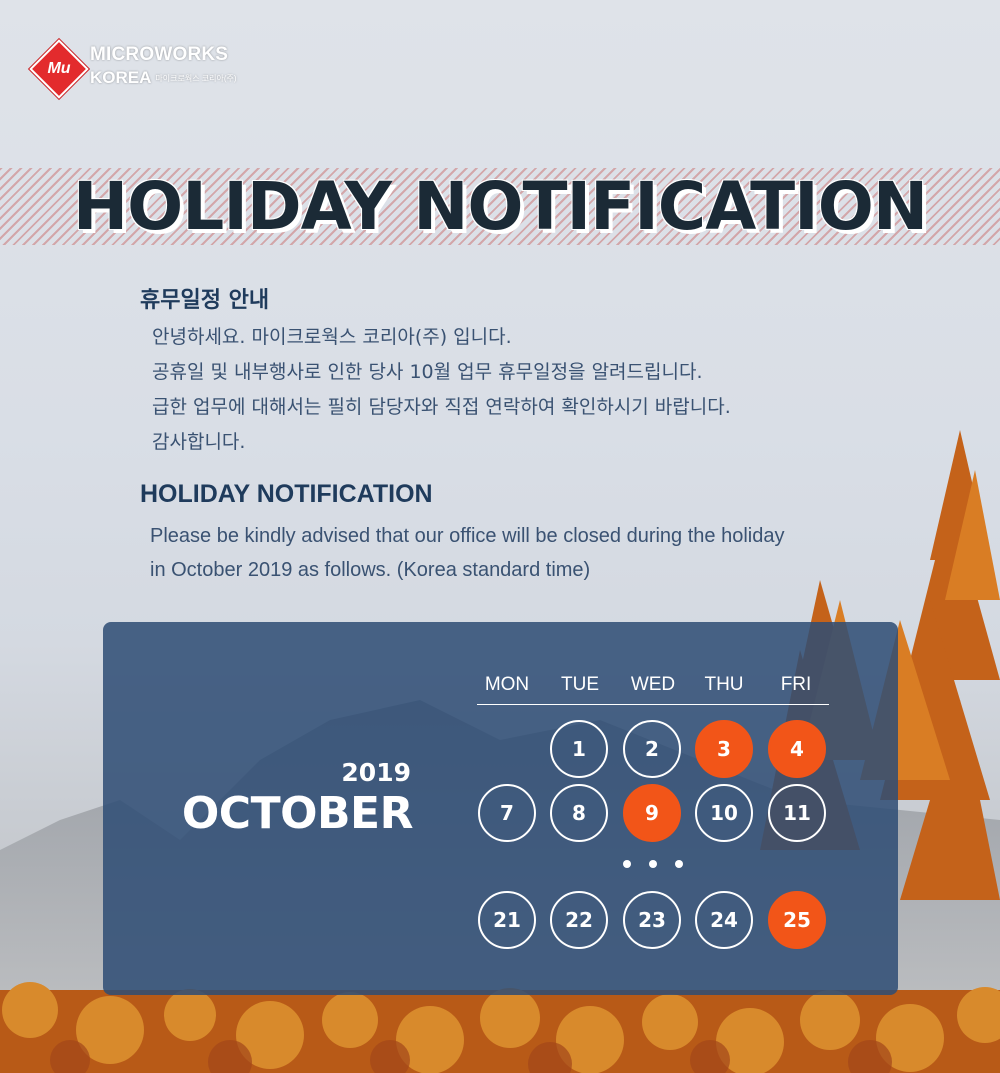 Image resolution: width=1000 pixels, height=1073 pixels. Describe the element at coordinates (797, 749) in the screenshot. I see `calendar-day-holiday: 4` at that location.